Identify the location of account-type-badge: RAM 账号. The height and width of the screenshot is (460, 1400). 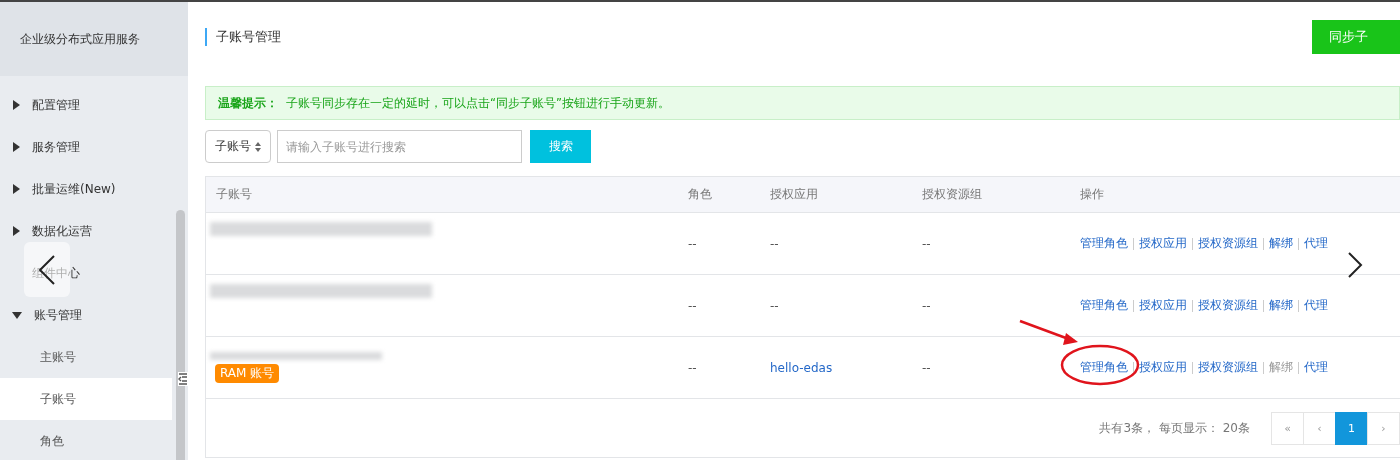
(247, 373).